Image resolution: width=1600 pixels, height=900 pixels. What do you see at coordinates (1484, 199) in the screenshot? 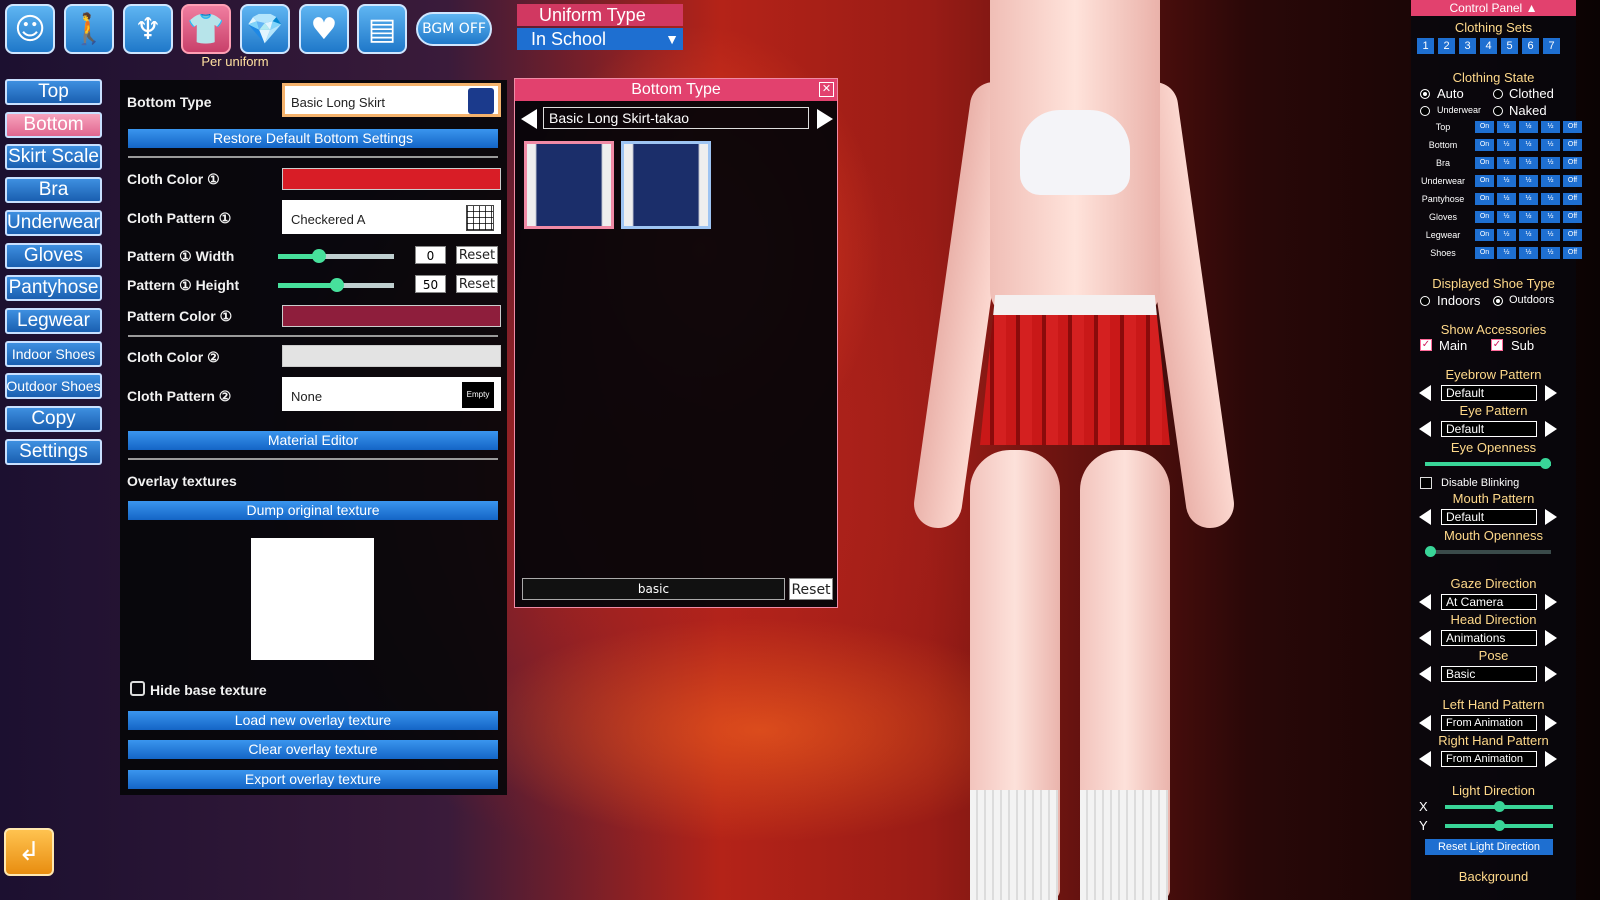
I see `state-pantyhose-on-toggle: On` at bounding box center [1484, 199].